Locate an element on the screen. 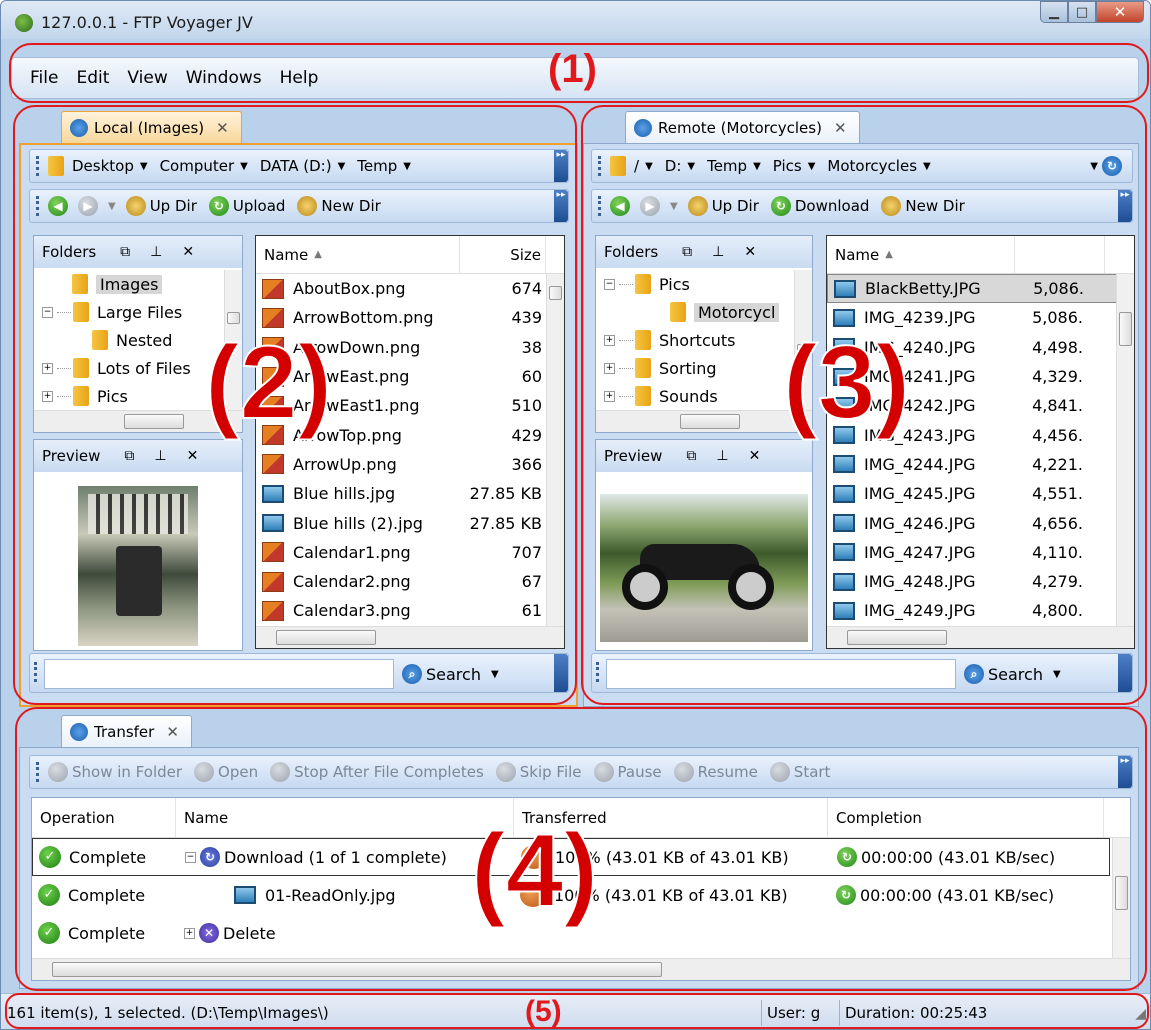 This screenshot has width=1151, height=1030. refresh-icon: ↻ is located at coordinates (1112, 166).